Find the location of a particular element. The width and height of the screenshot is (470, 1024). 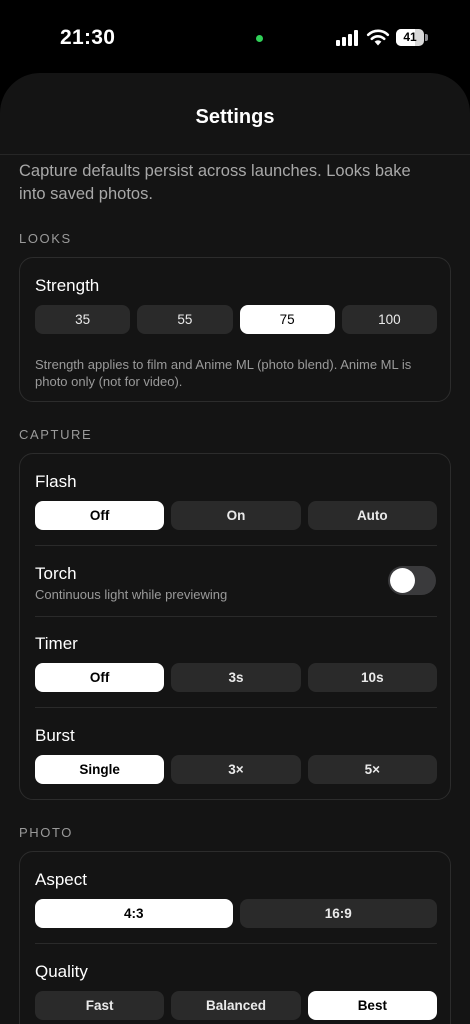

signal-bars-icon is located at coordinates (348, 38).